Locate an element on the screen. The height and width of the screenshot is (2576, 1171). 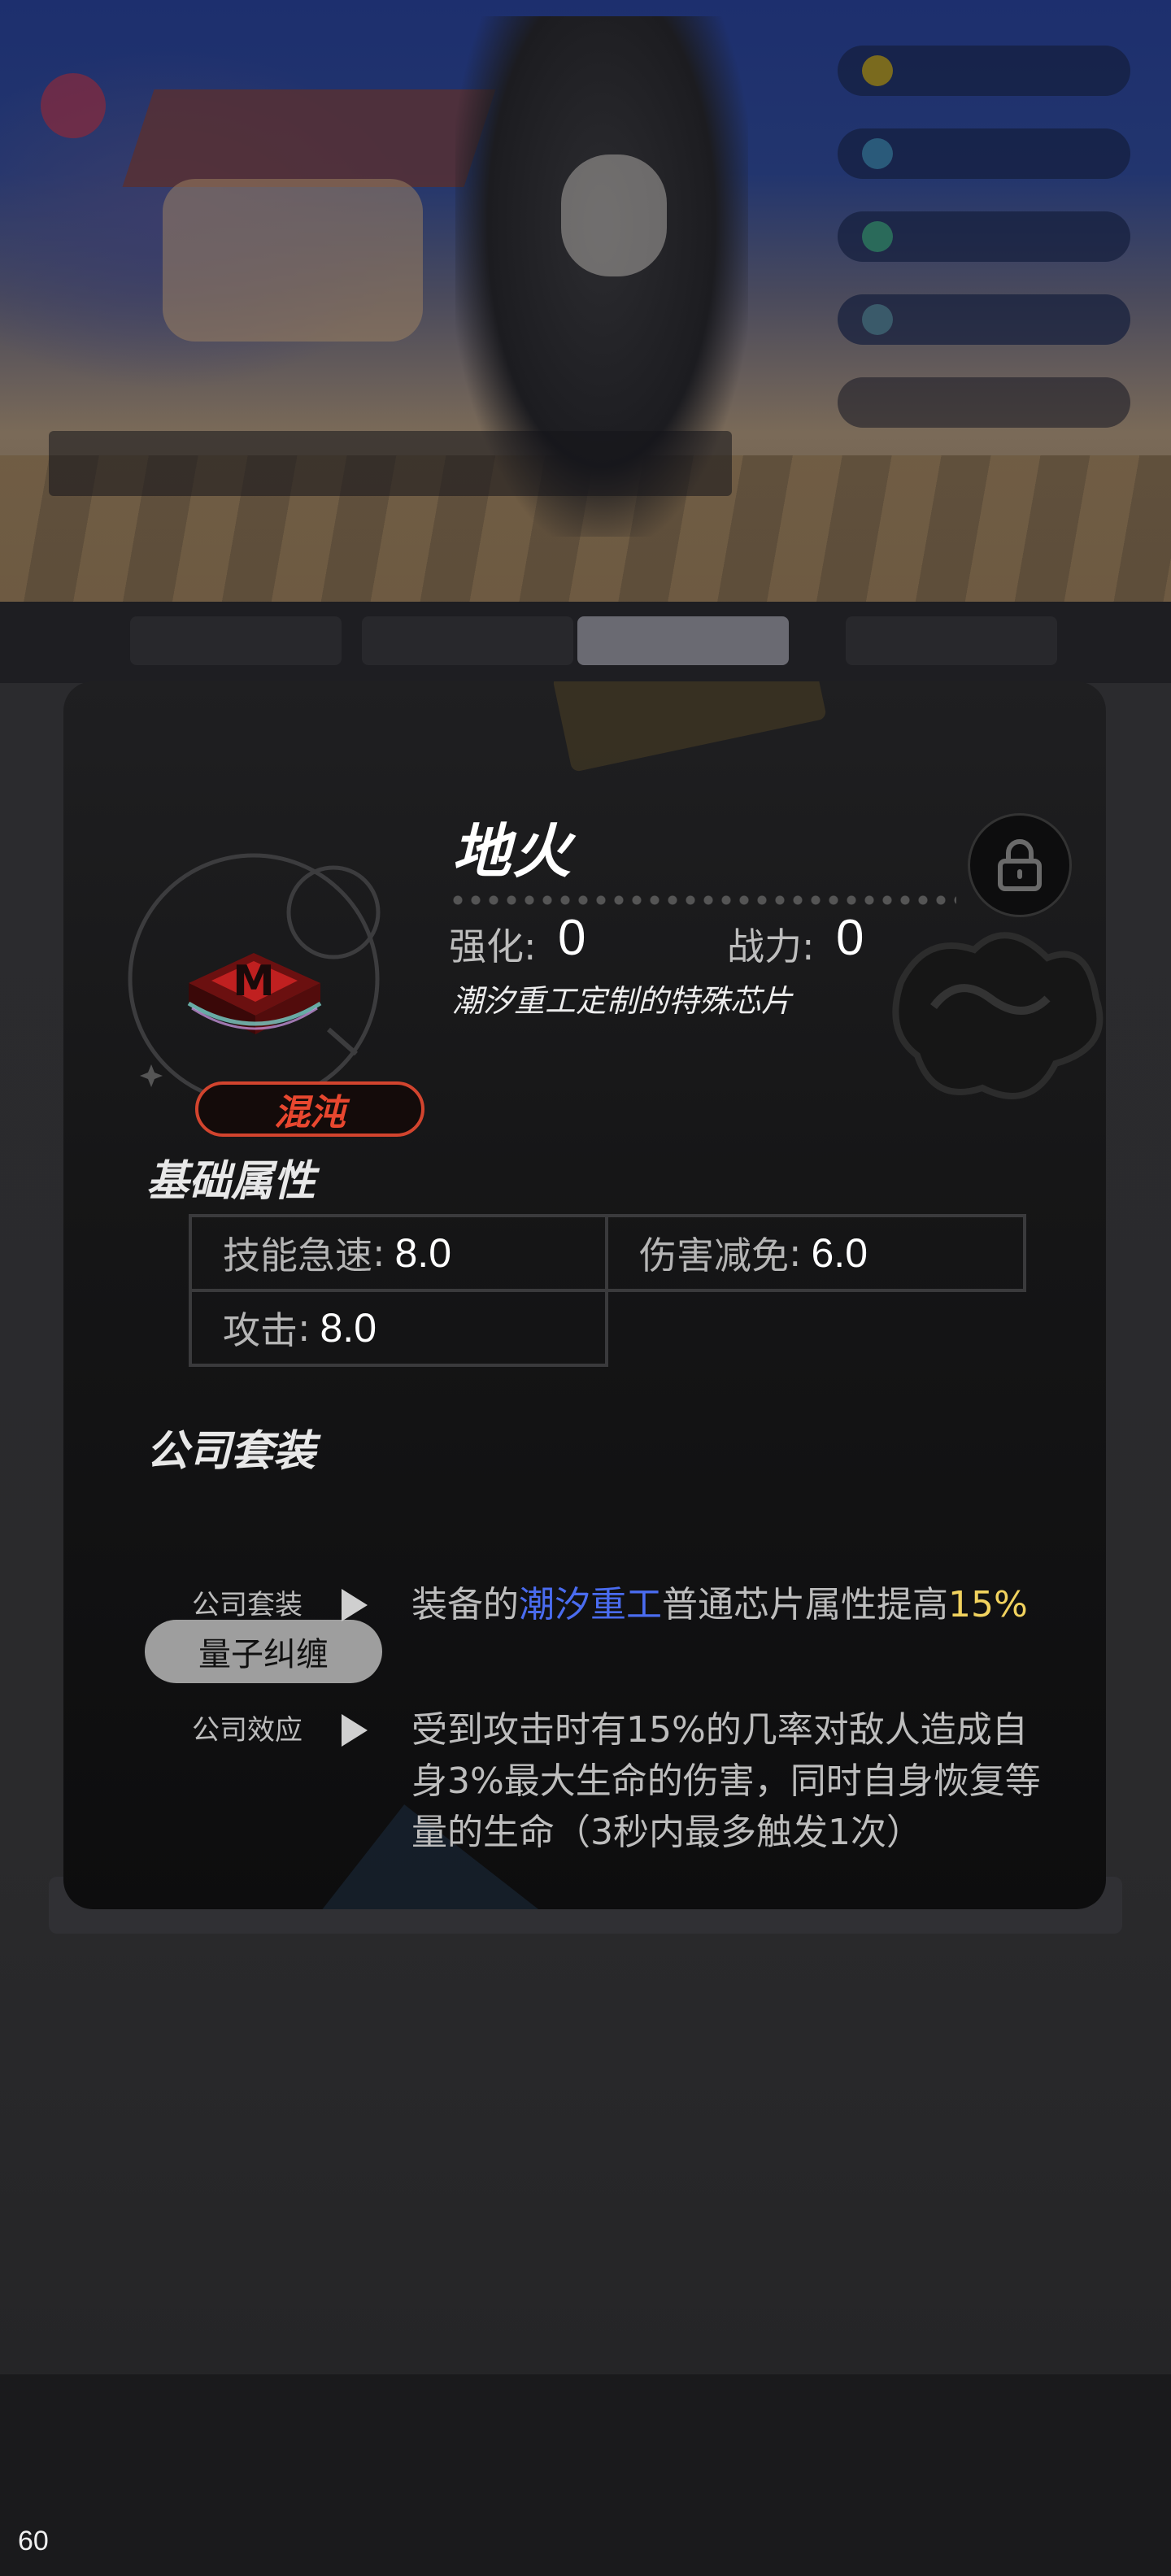
attribute-skill-haste: 技能急速: 8.0 is located at coordinates (399, 1253).